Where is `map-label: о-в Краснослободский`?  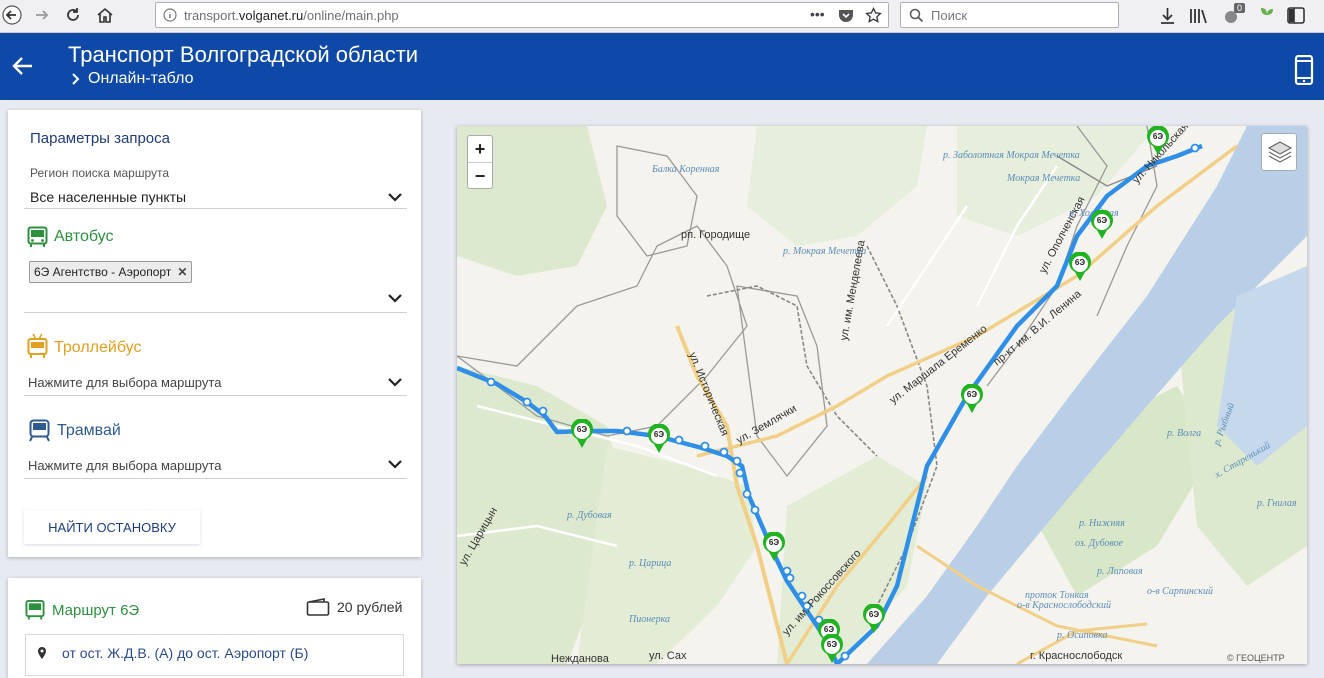
map-label: о-в Краснослободский is located at coordinates (1064, 605).